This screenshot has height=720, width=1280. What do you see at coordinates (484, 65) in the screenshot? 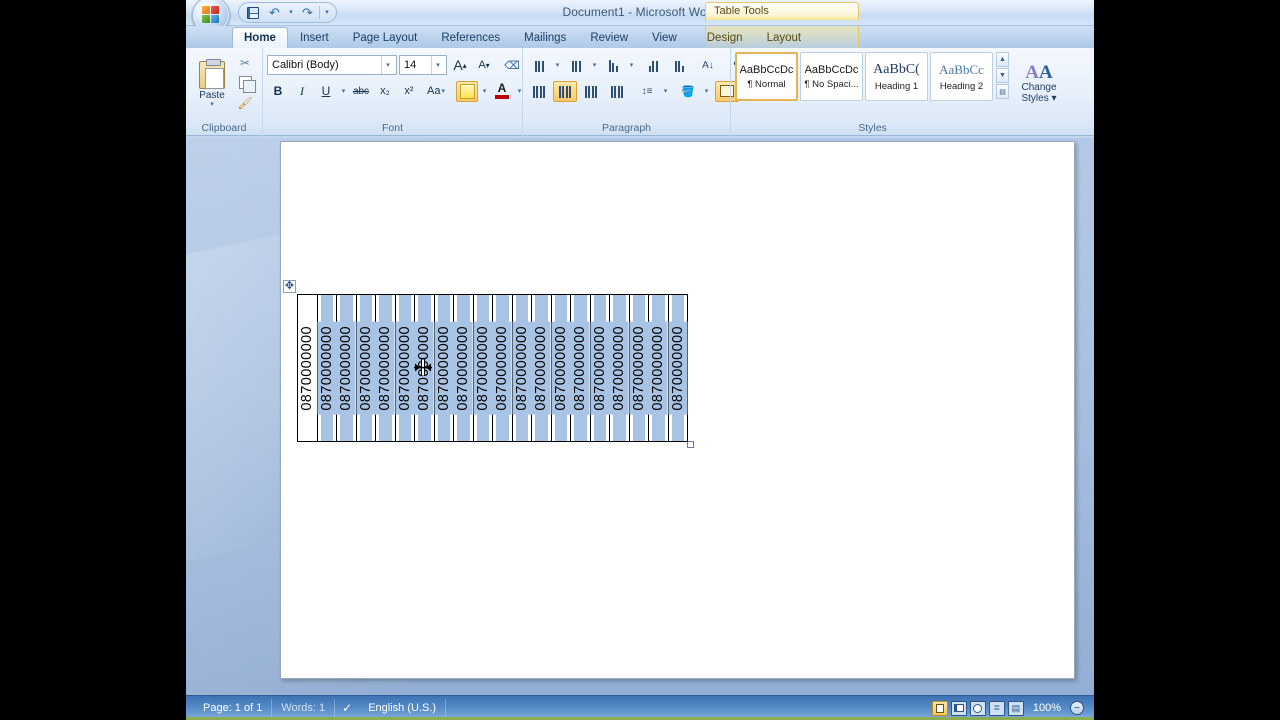
I see `shrink-font-button: A ▾` at bounding box center [484, 65].